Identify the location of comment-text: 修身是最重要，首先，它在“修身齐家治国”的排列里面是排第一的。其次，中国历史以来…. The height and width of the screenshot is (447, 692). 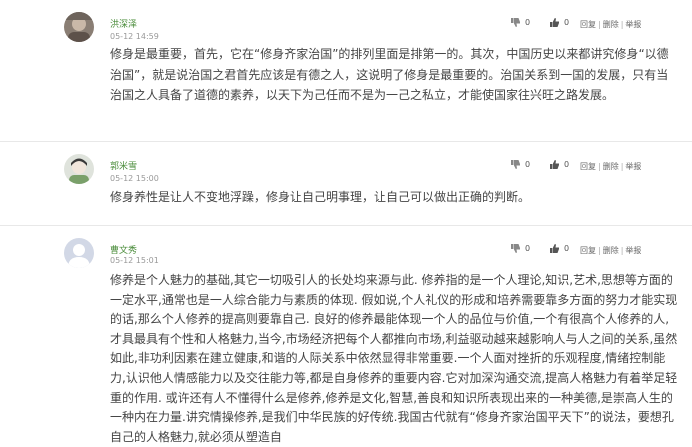
(389, 74).